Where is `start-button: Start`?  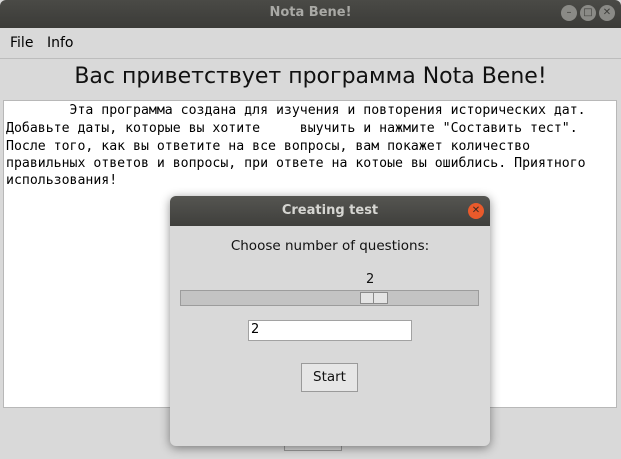 start-button: Start is located at coordinates (329, 377).